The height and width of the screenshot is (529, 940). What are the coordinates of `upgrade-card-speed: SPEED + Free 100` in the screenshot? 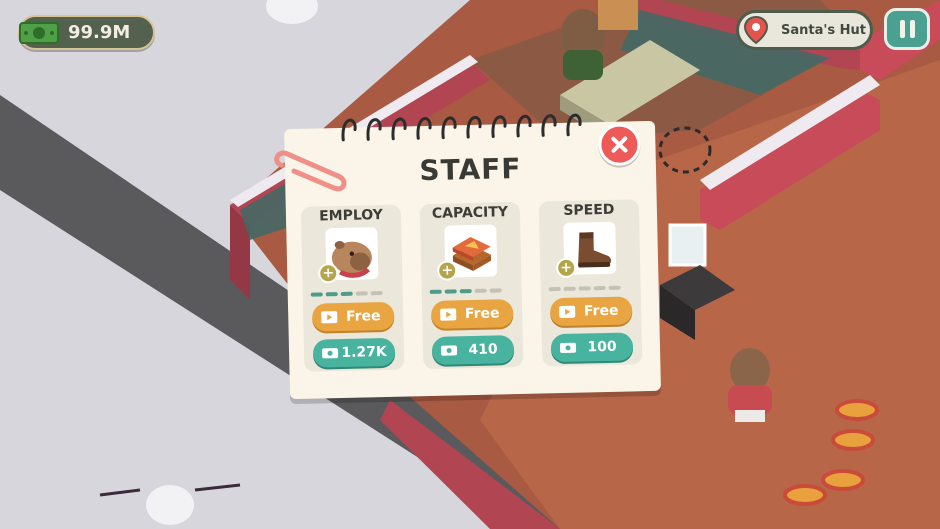 It's located at (590, 283).